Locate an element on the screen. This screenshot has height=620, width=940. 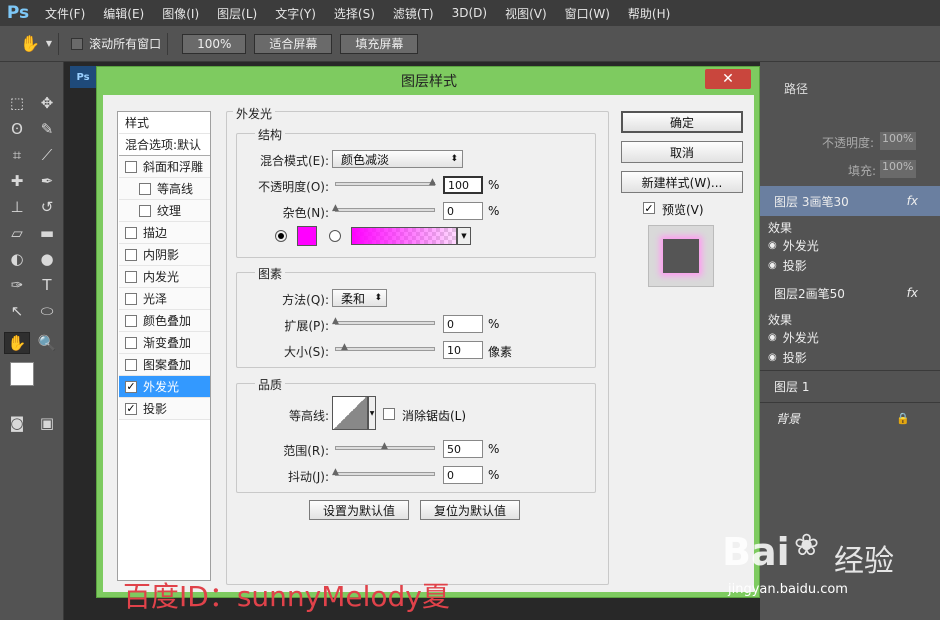
size-slider: ▲ is located at coordinates (385, 347).